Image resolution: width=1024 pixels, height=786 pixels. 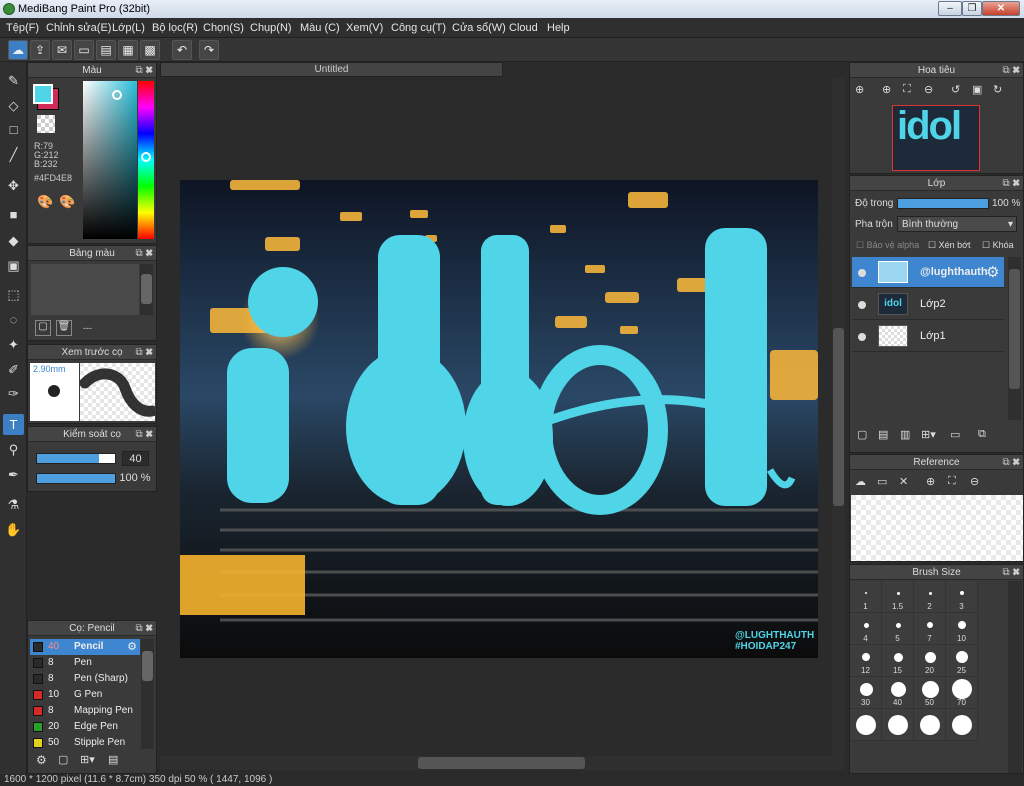 I want to click on menu-layer: Lớp(L), so click(x=128, y=28).